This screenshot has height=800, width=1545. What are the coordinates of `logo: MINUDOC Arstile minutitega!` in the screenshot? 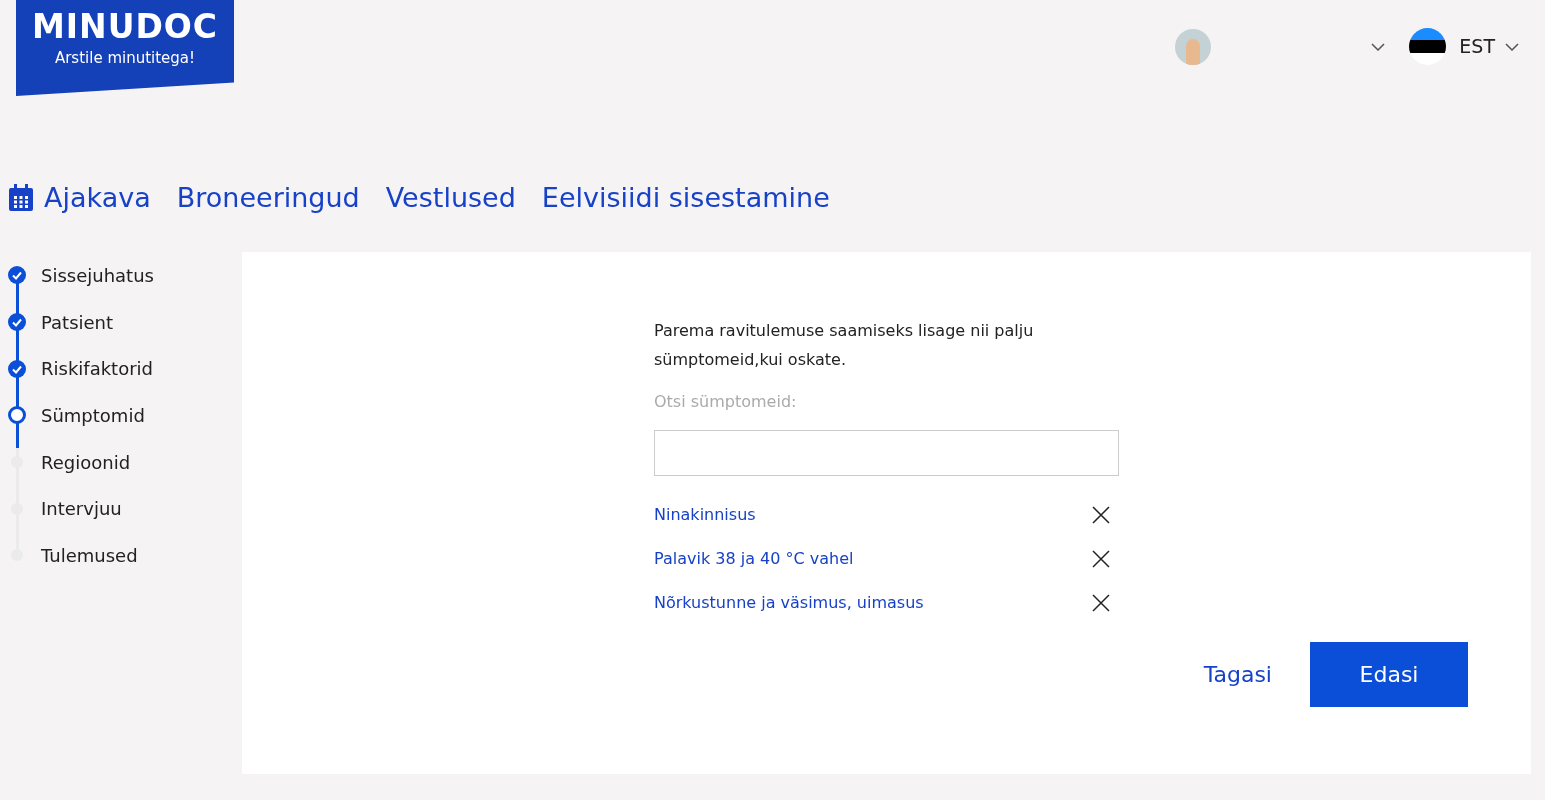 It's located at (125, 48).